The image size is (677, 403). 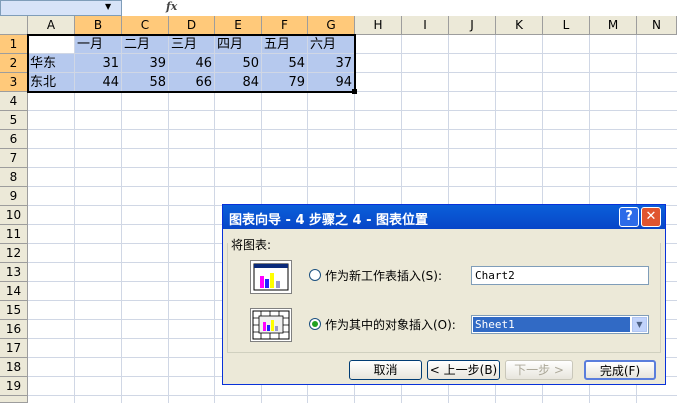 What do you see at coordinates (14, 25) in the screenshot?
I see `select-all-corner` at bounding box center [14, 25].